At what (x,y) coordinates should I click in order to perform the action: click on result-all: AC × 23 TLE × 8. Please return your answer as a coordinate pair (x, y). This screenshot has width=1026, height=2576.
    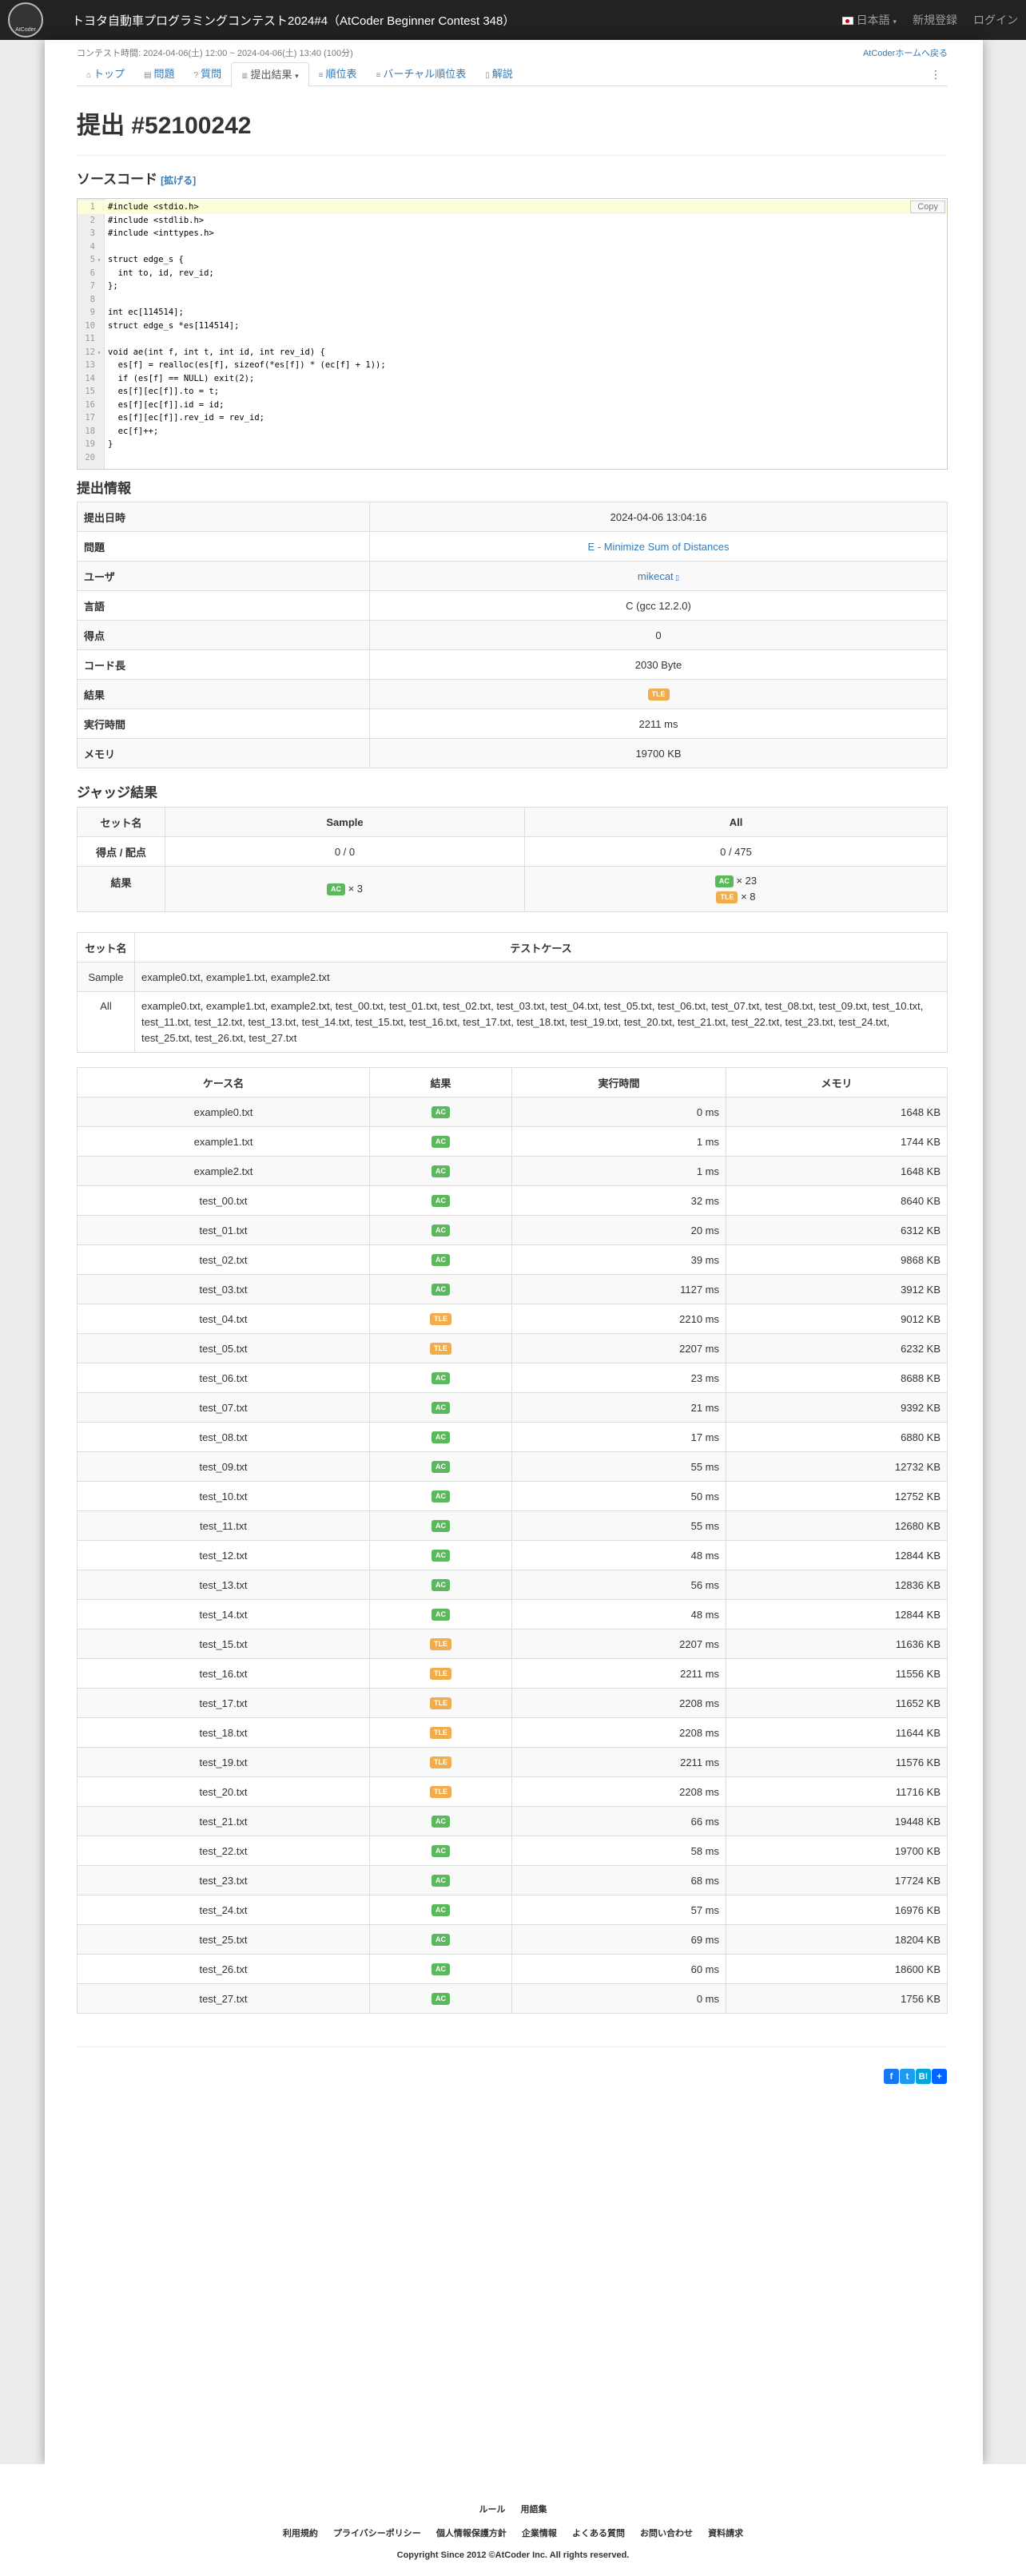
    Looking at the image, I should click on (736, 889).